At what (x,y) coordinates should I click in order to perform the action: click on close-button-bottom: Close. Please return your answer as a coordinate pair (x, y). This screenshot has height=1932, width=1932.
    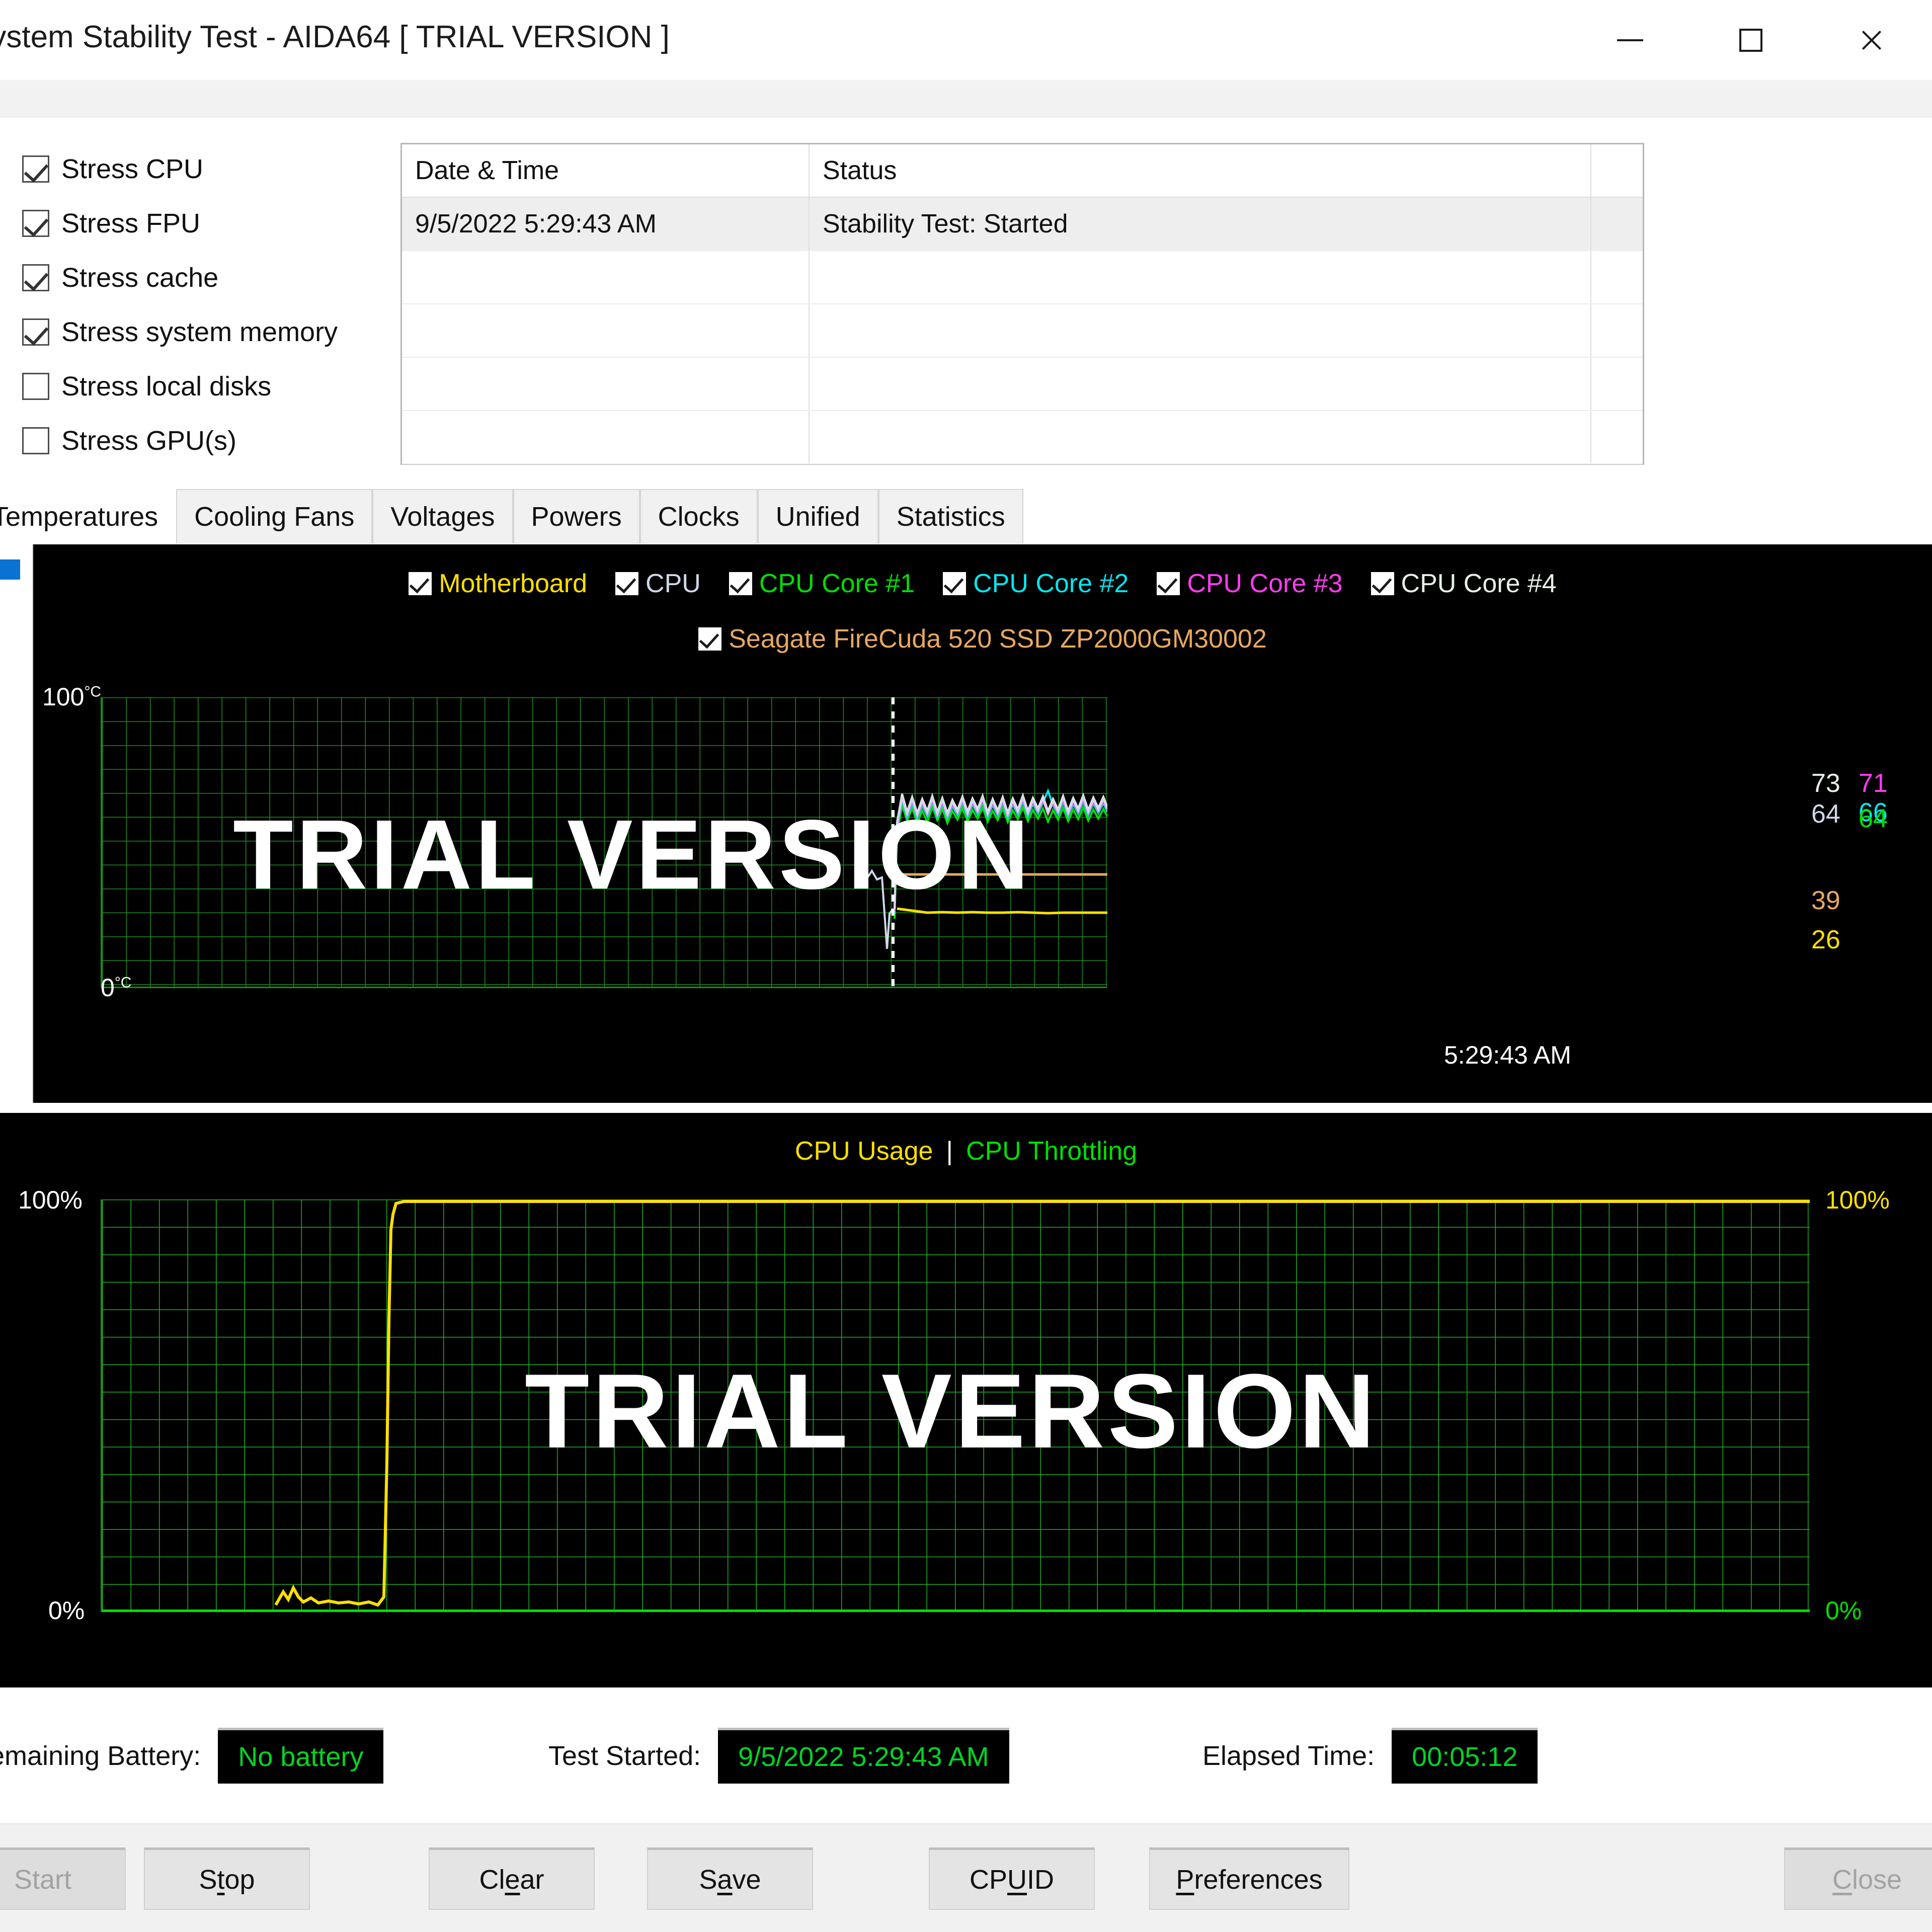
    Looking at the image, I should click on (1858, 1879).